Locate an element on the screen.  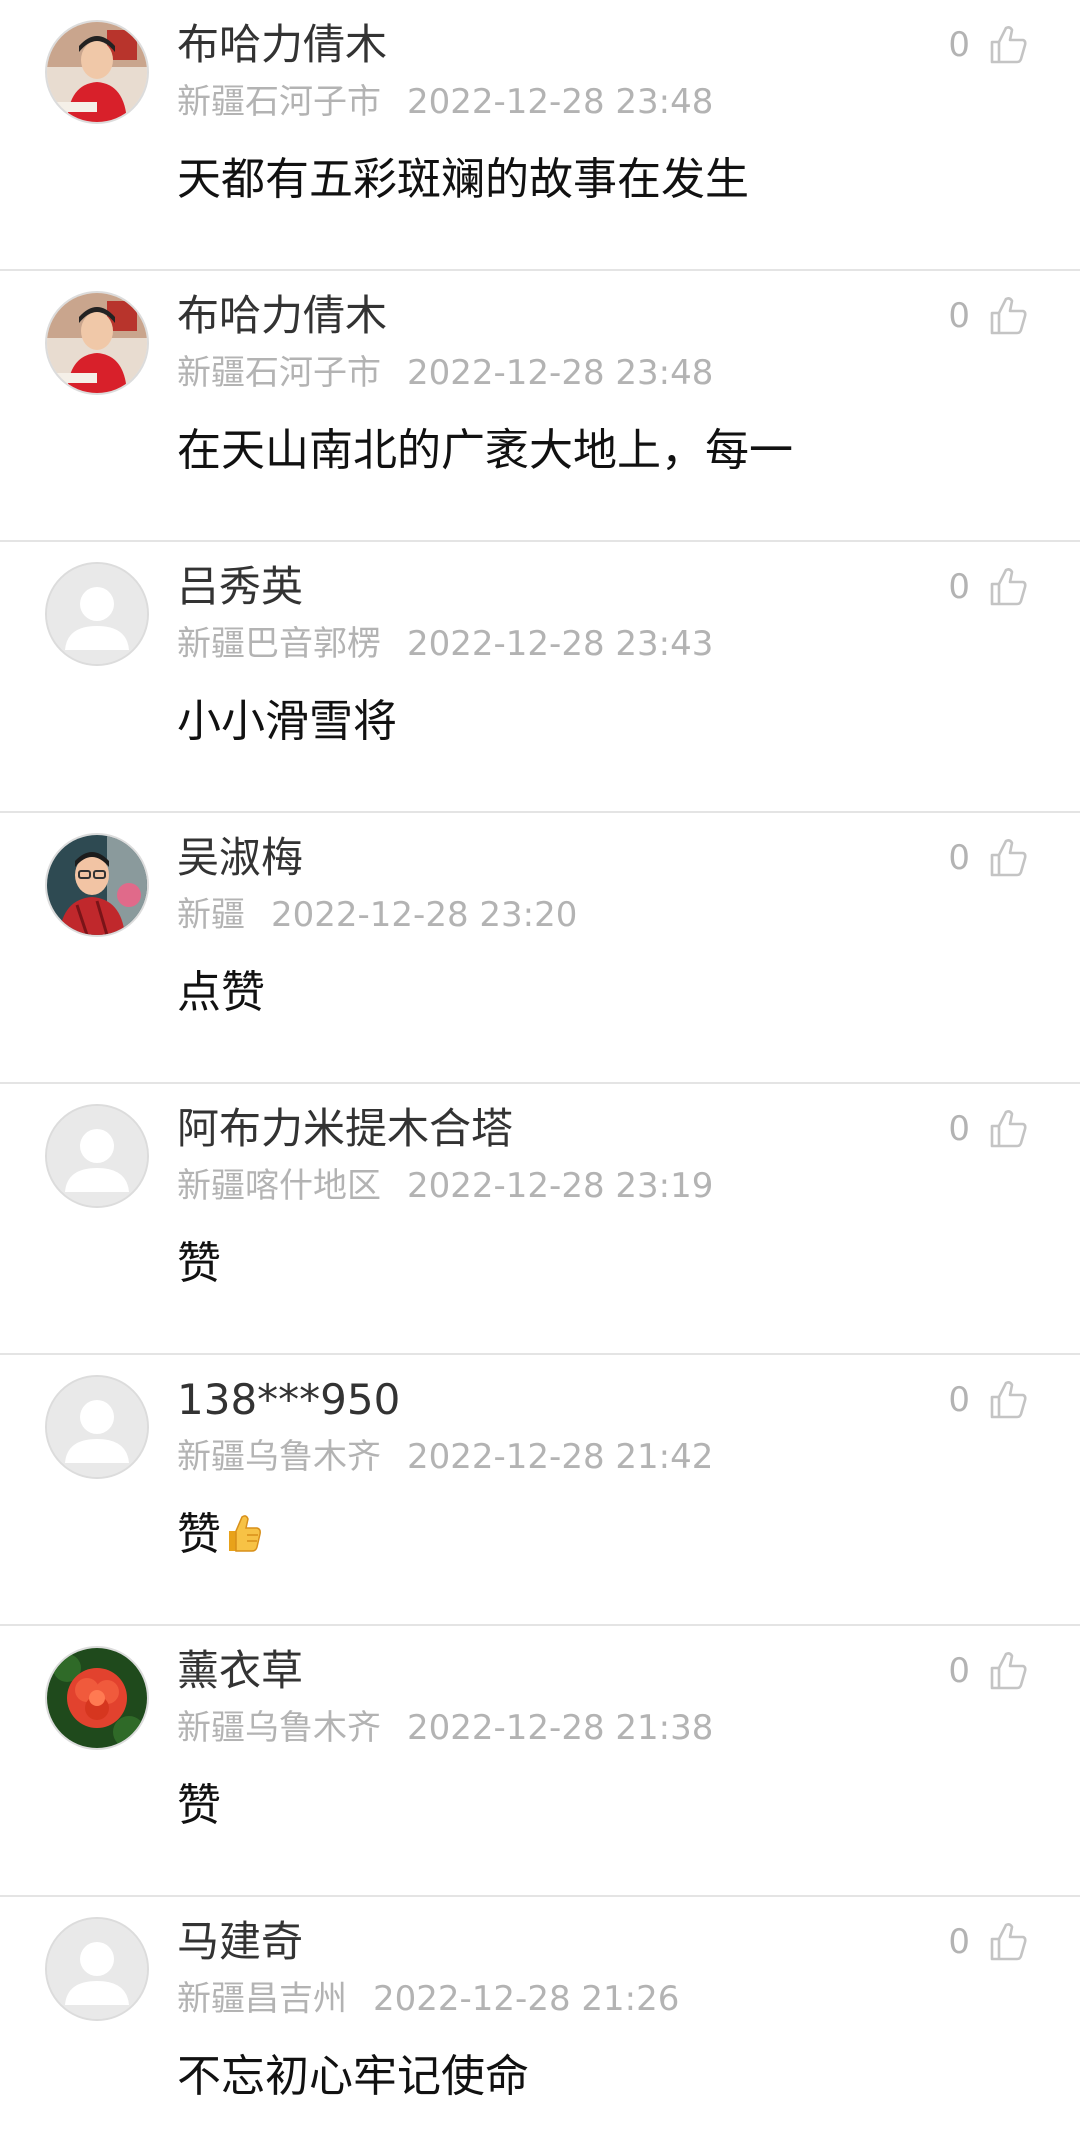
user-location: 新疆喀什地区 is located at coordinates (279, 1186).